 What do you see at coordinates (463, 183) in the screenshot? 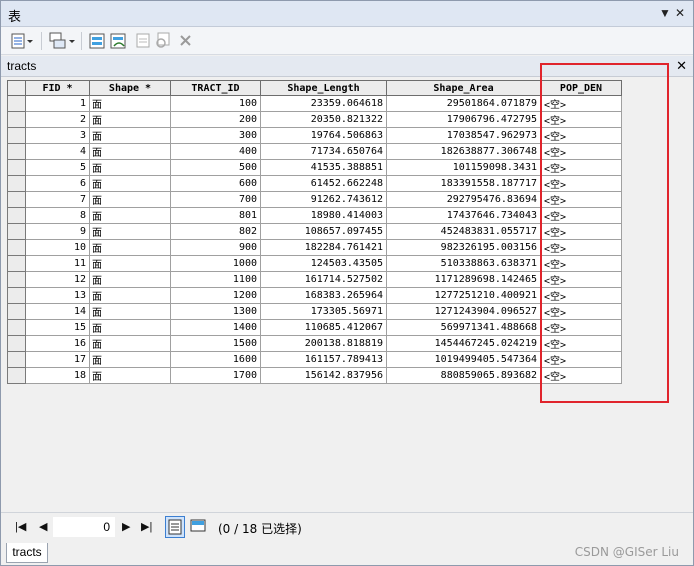
I see `cell-shape-area: 183391558.187717` at bounding box center [463, 183].